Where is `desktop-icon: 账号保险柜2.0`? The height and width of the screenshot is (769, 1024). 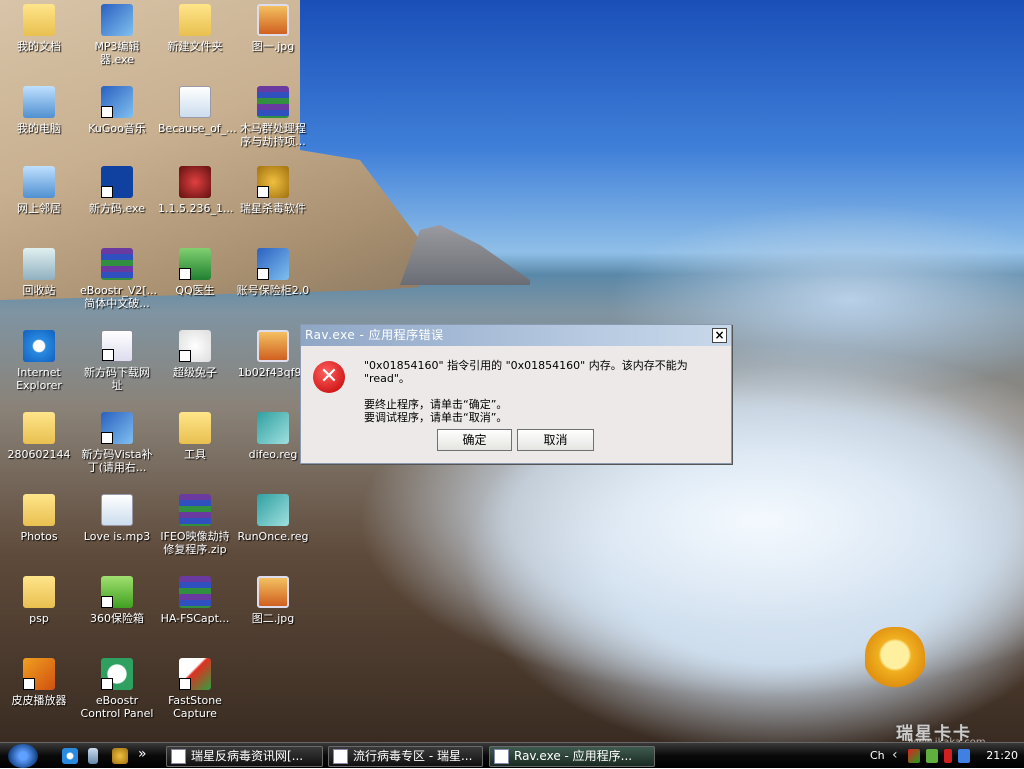
desktop-icon: 账号保险柜2.0 is located at coordinates (273, 272).